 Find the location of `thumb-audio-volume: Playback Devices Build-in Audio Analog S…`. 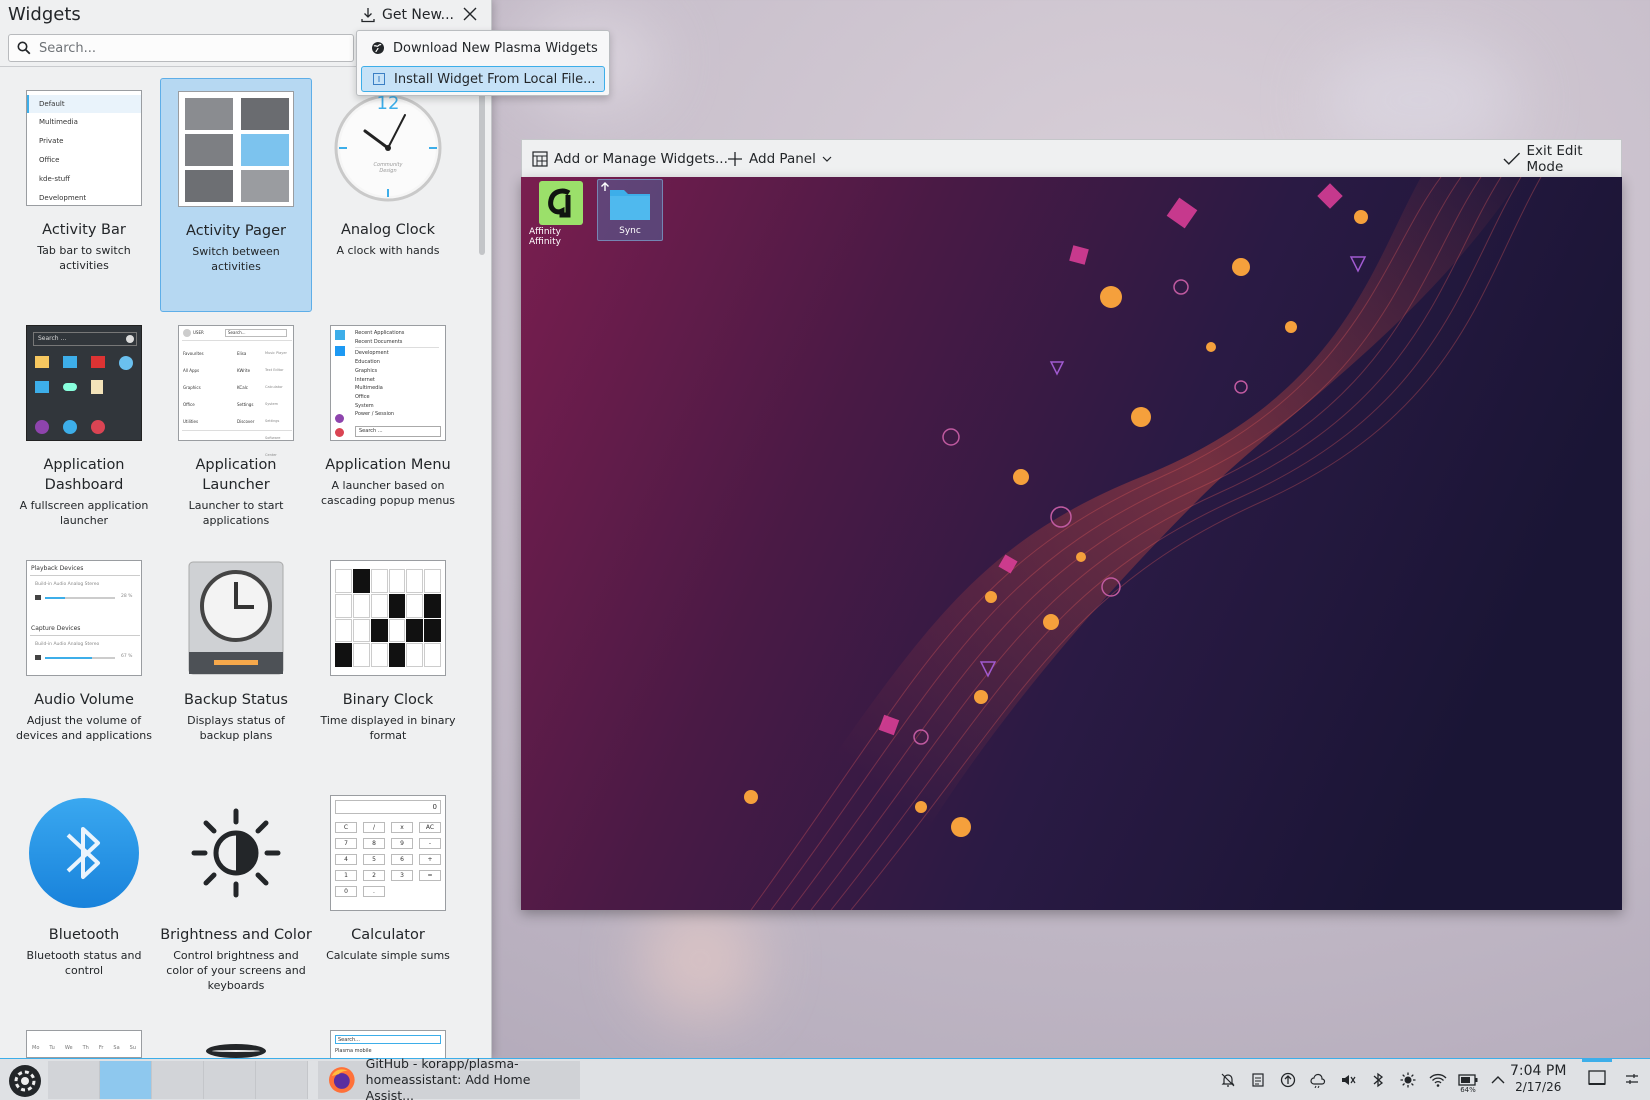

thumb-audio-volume: Playback Devices Build-in Audio Analog S… is located at coordinates (84, 618).